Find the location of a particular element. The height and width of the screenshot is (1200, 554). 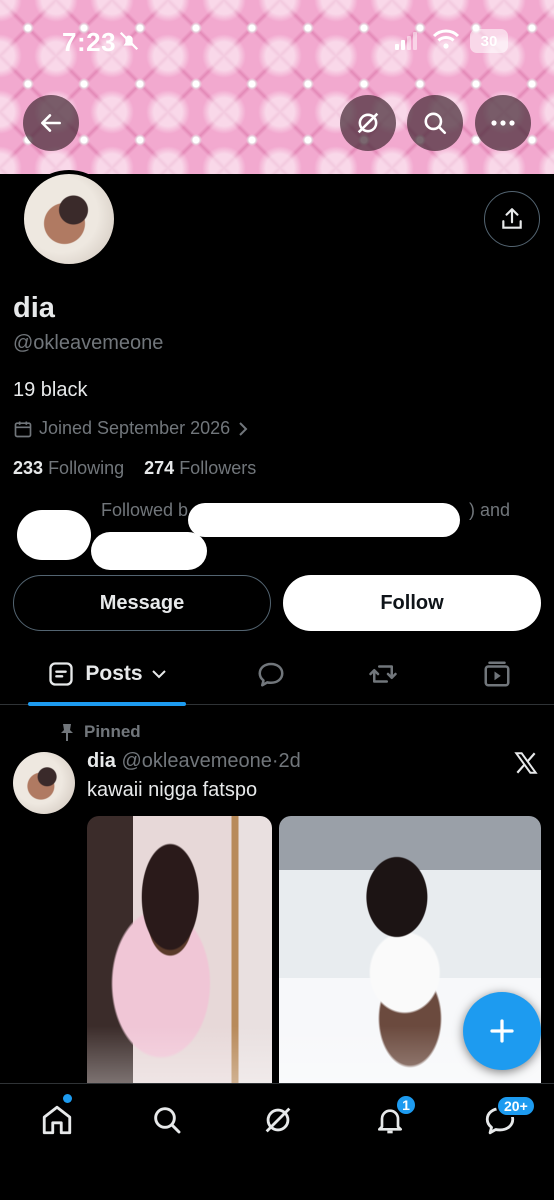

status-time: 7:23 is located at coordinates (89, 42).